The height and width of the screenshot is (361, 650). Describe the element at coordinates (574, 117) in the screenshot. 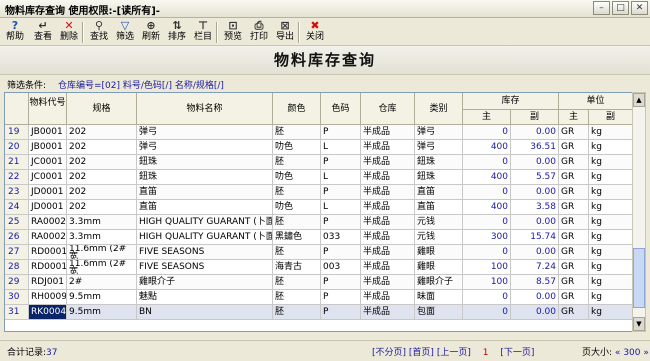

I see `col-header-unit-main: 主` at that location.